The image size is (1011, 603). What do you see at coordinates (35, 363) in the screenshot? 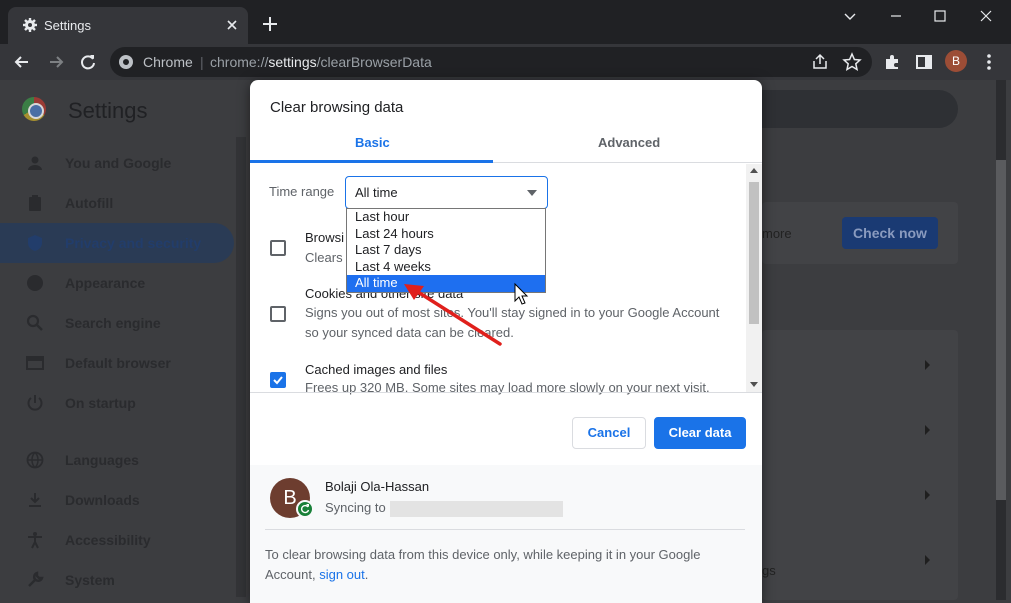
I see `browser-window-icon` at bounding box center [35, 363].